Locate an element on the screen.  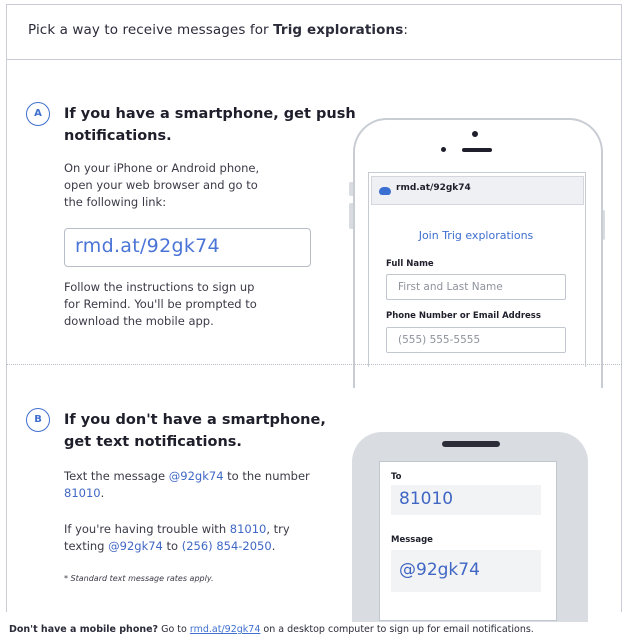
option-b-badge: B is located at coordinates (38, 420).